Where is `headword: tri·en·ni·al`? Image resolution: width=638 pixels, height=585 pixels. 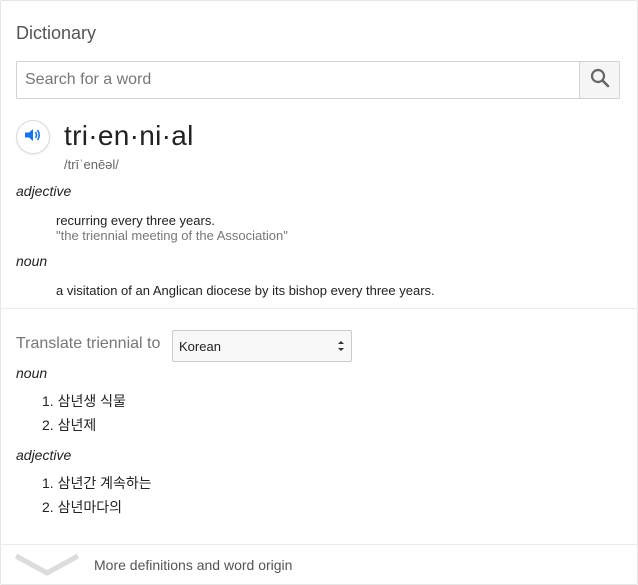
headword: tri·en·ni·al is located at coordinates (129, 135).